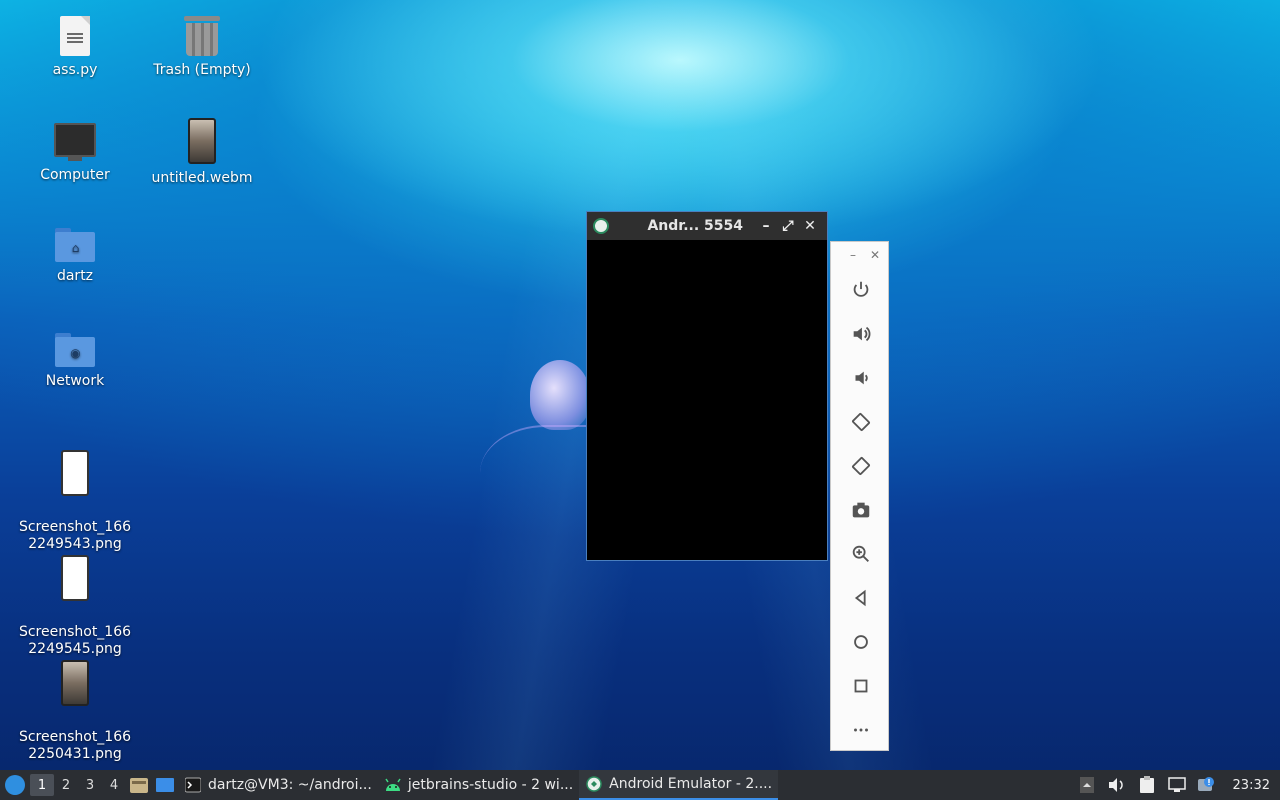 Image resolution: width=1280 pixels, height=800 pixels. I want to click on desktop-icon-label: dartz, so click(75, 276).